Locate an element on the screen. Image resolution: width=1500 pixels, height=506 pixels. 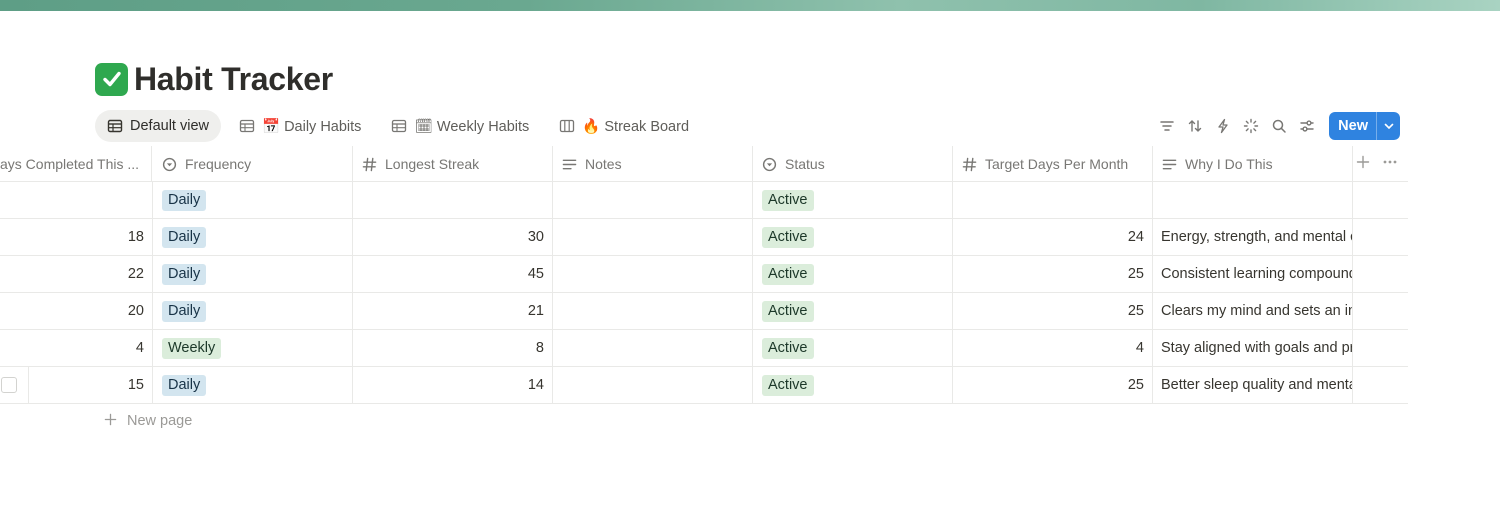
tab-daily-habits: 📅 Daily Habits is located at coordinates (300, 126).